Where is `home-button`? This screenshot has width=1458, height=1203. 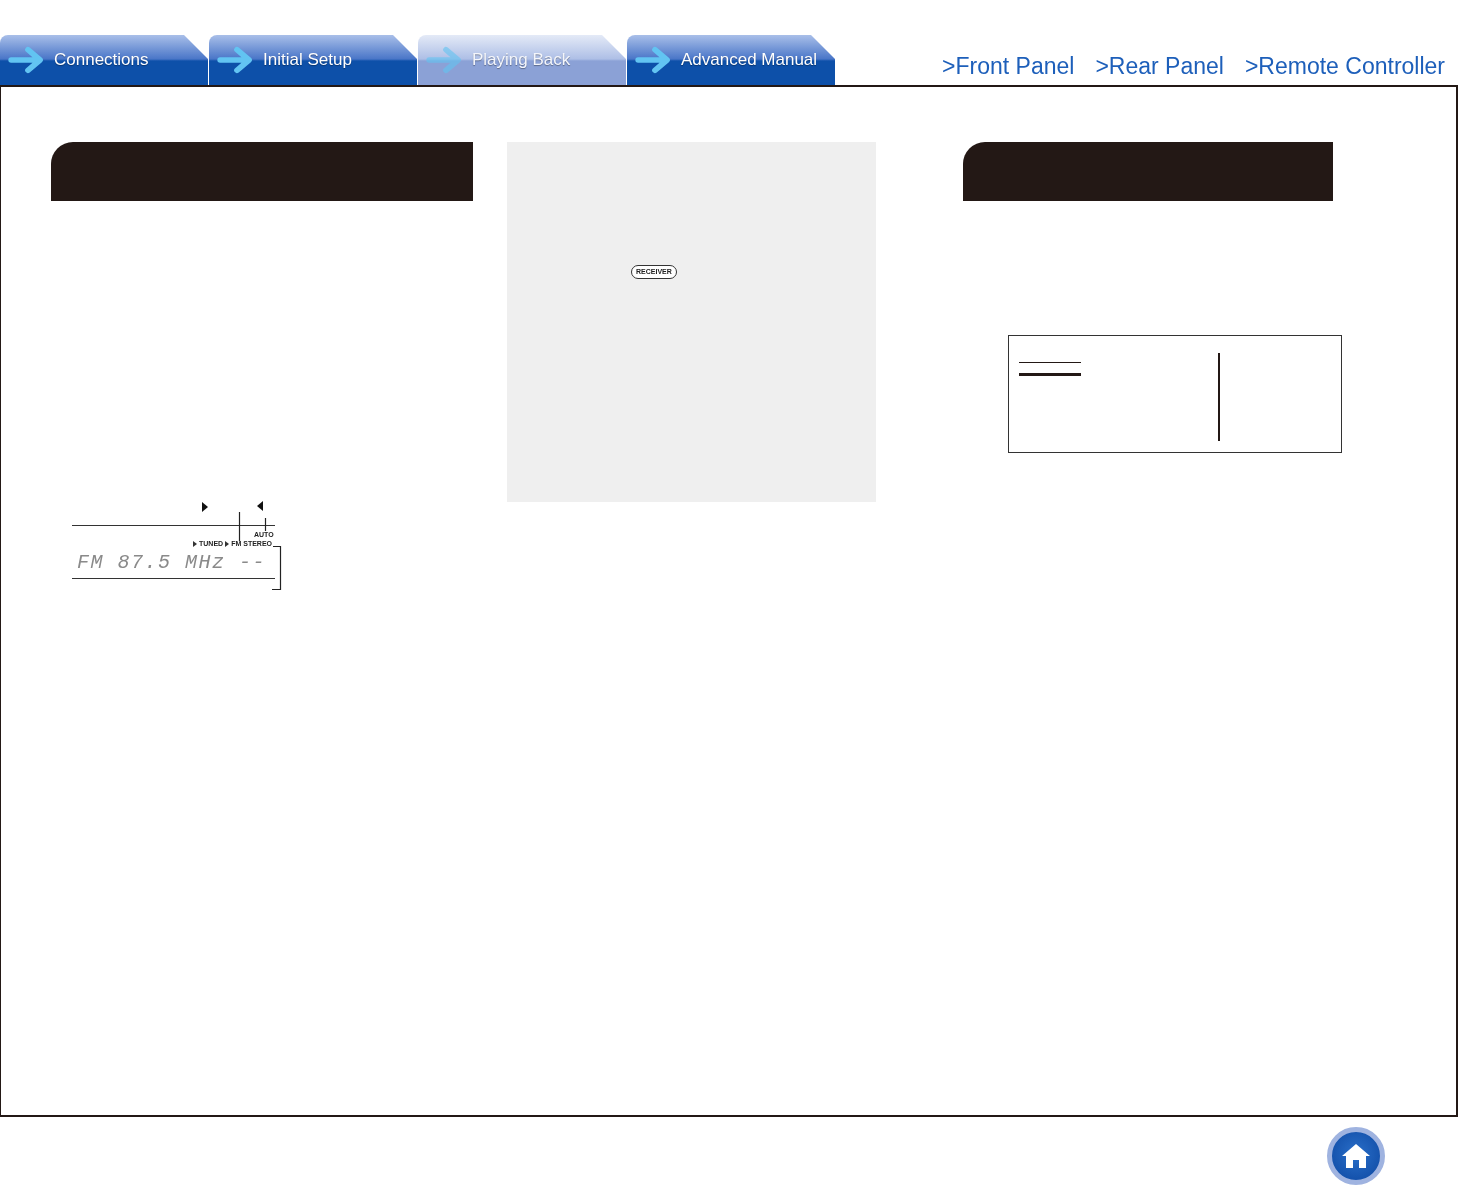 home-button is located at coordinates (1356, 1156).